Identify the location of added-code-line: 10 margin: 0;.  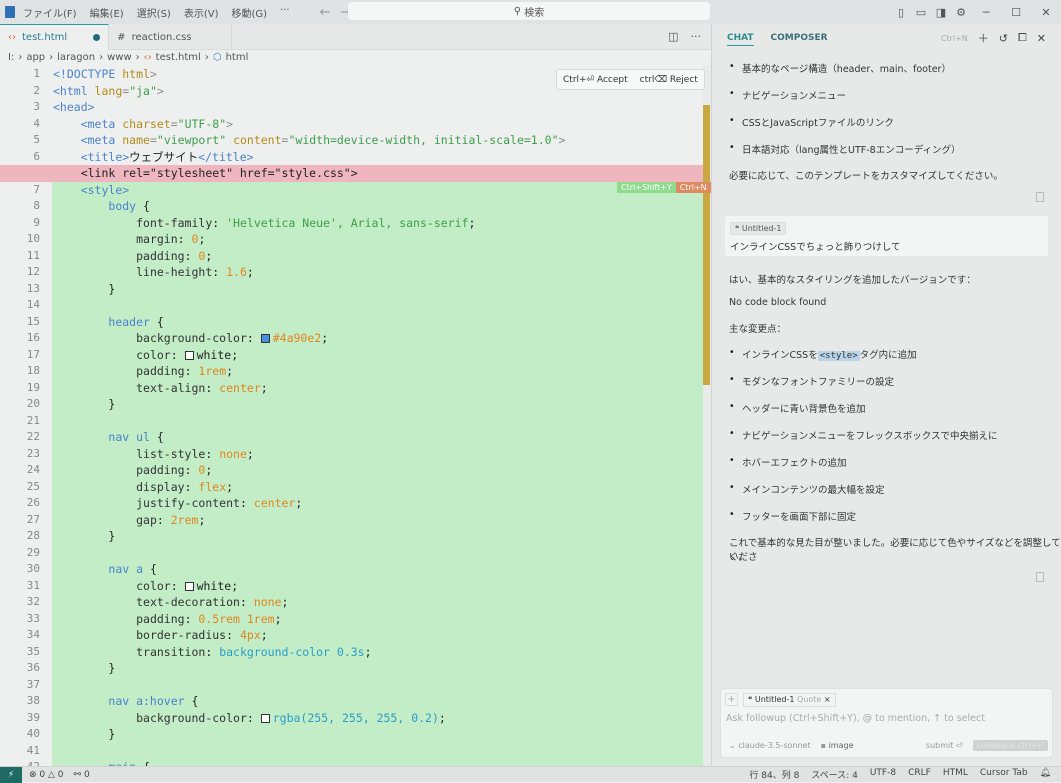
(351, 239).